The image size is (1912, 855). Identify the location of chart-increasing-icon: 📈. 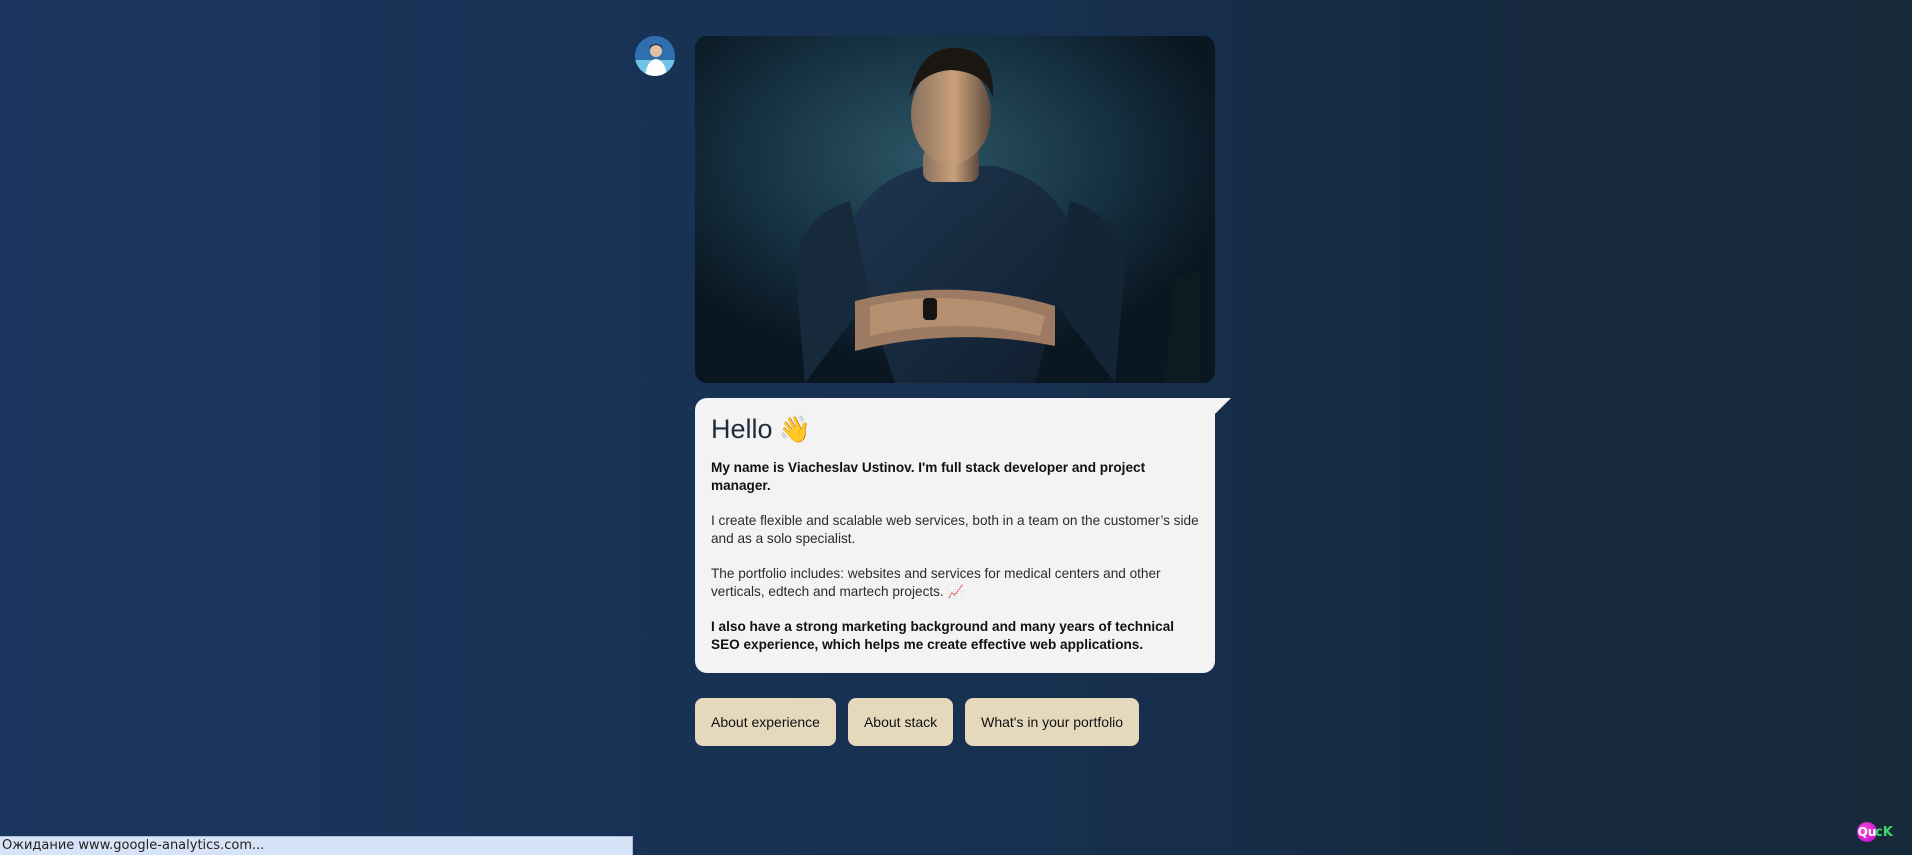
(955, 591).